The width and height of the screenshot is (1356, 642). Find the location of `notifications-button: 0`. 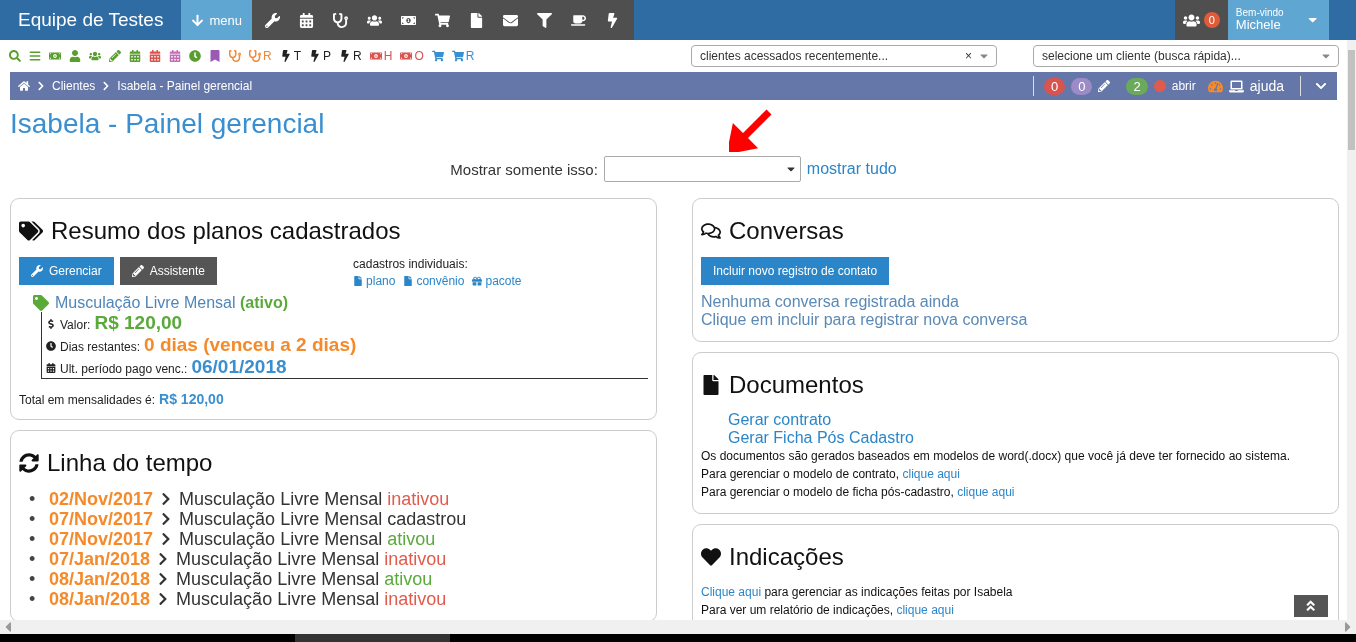

notifications-button: 0 is located at coordinates (1201, 20).